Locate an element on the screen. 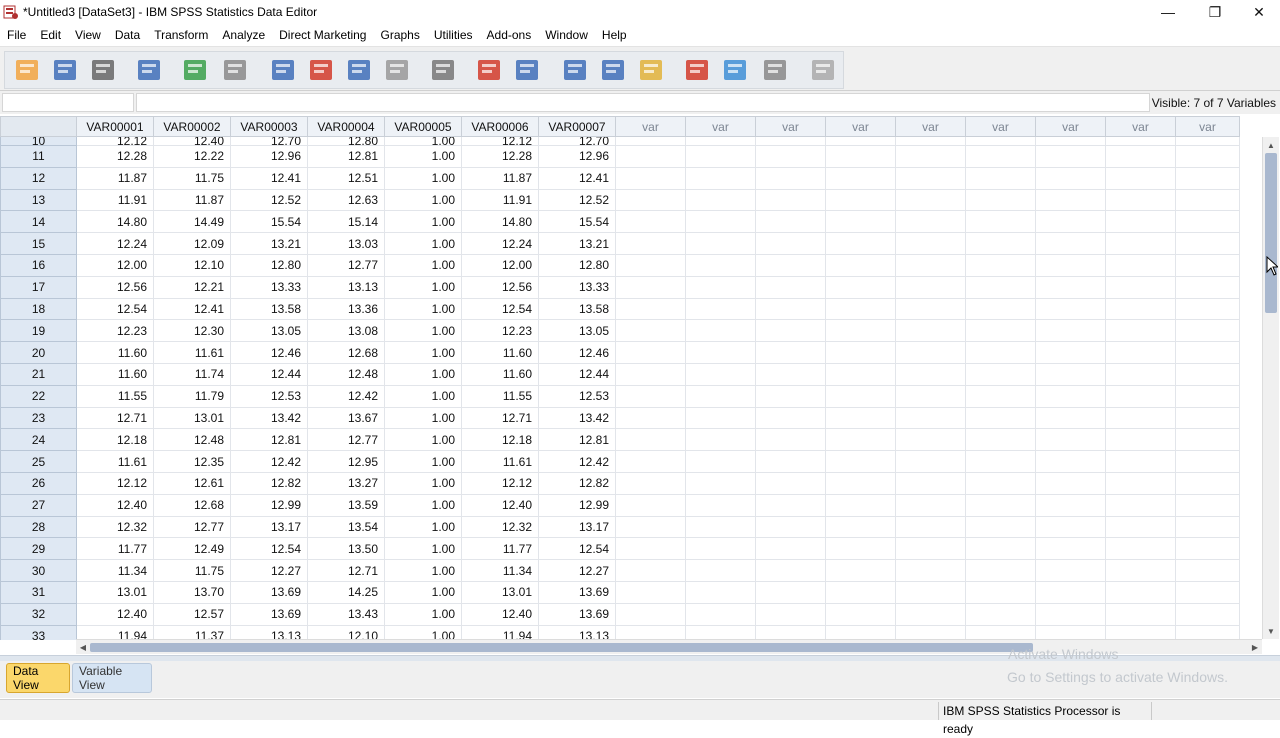 The width and height of the screenshot is (1280, 738). data-cell: 11.91 is located at coordinates (500, 200).